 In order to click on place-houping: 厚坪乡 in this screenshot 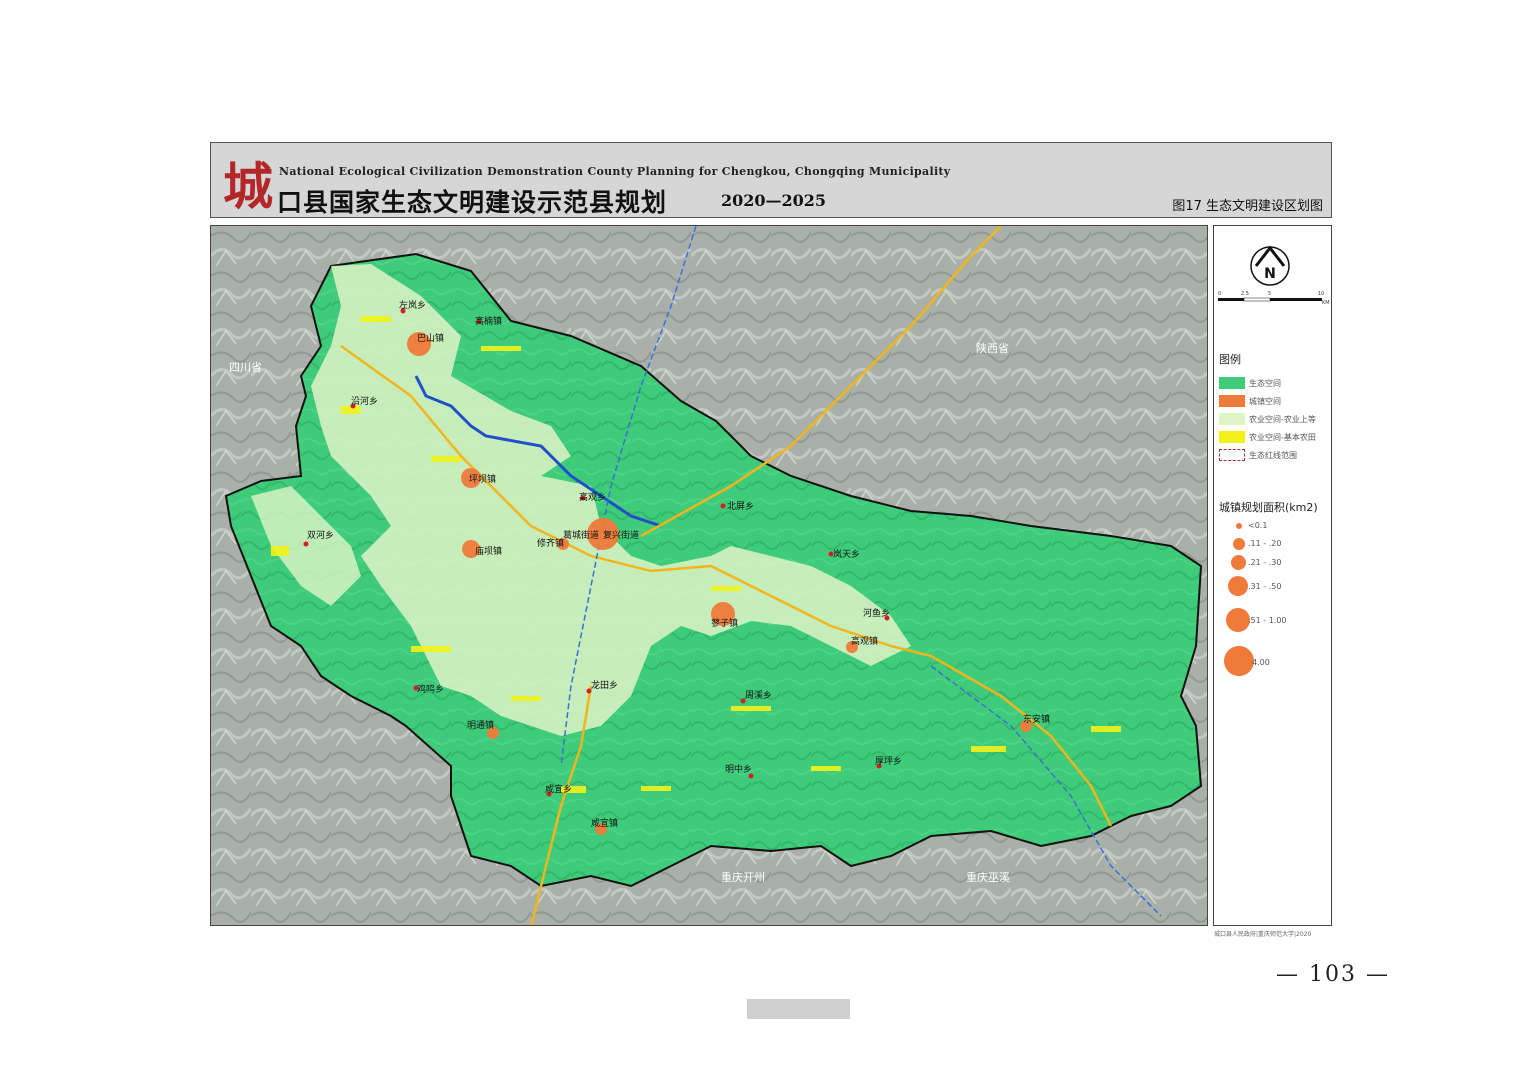, I will do `click(888, 761)`.